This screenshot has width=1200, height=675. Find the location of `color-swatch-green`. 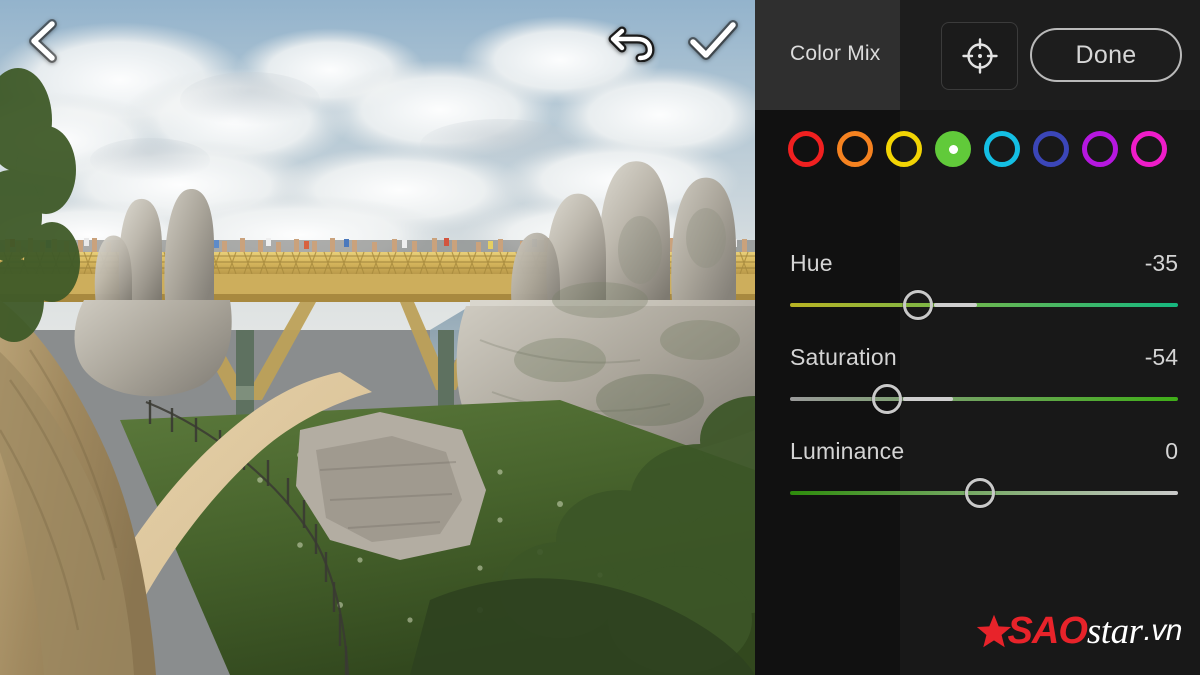

color-swatch-green is located at coordinates (953, 149).